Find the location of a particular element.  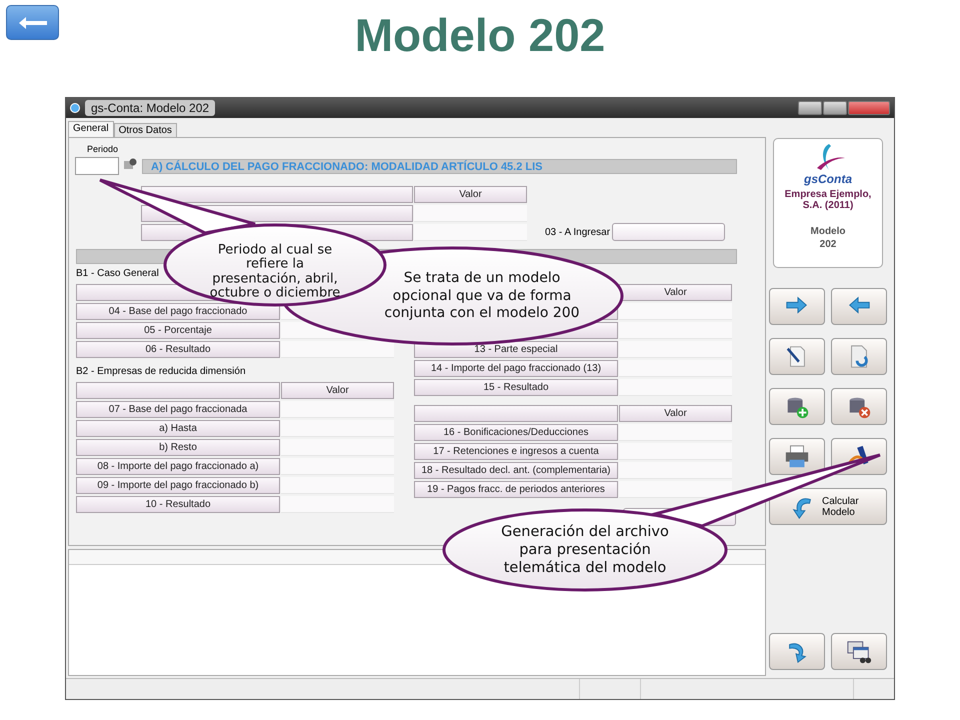

minimize-button is located at coordinates (810, 108).